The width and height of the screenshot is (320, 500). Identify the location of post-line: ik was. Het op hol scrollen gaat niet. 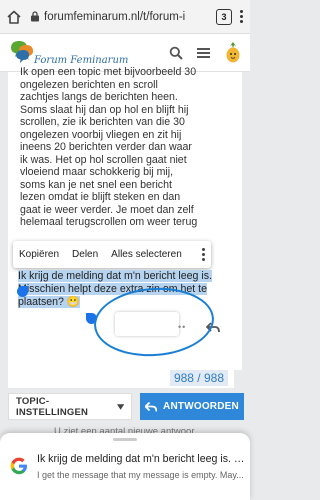
(103, 159).